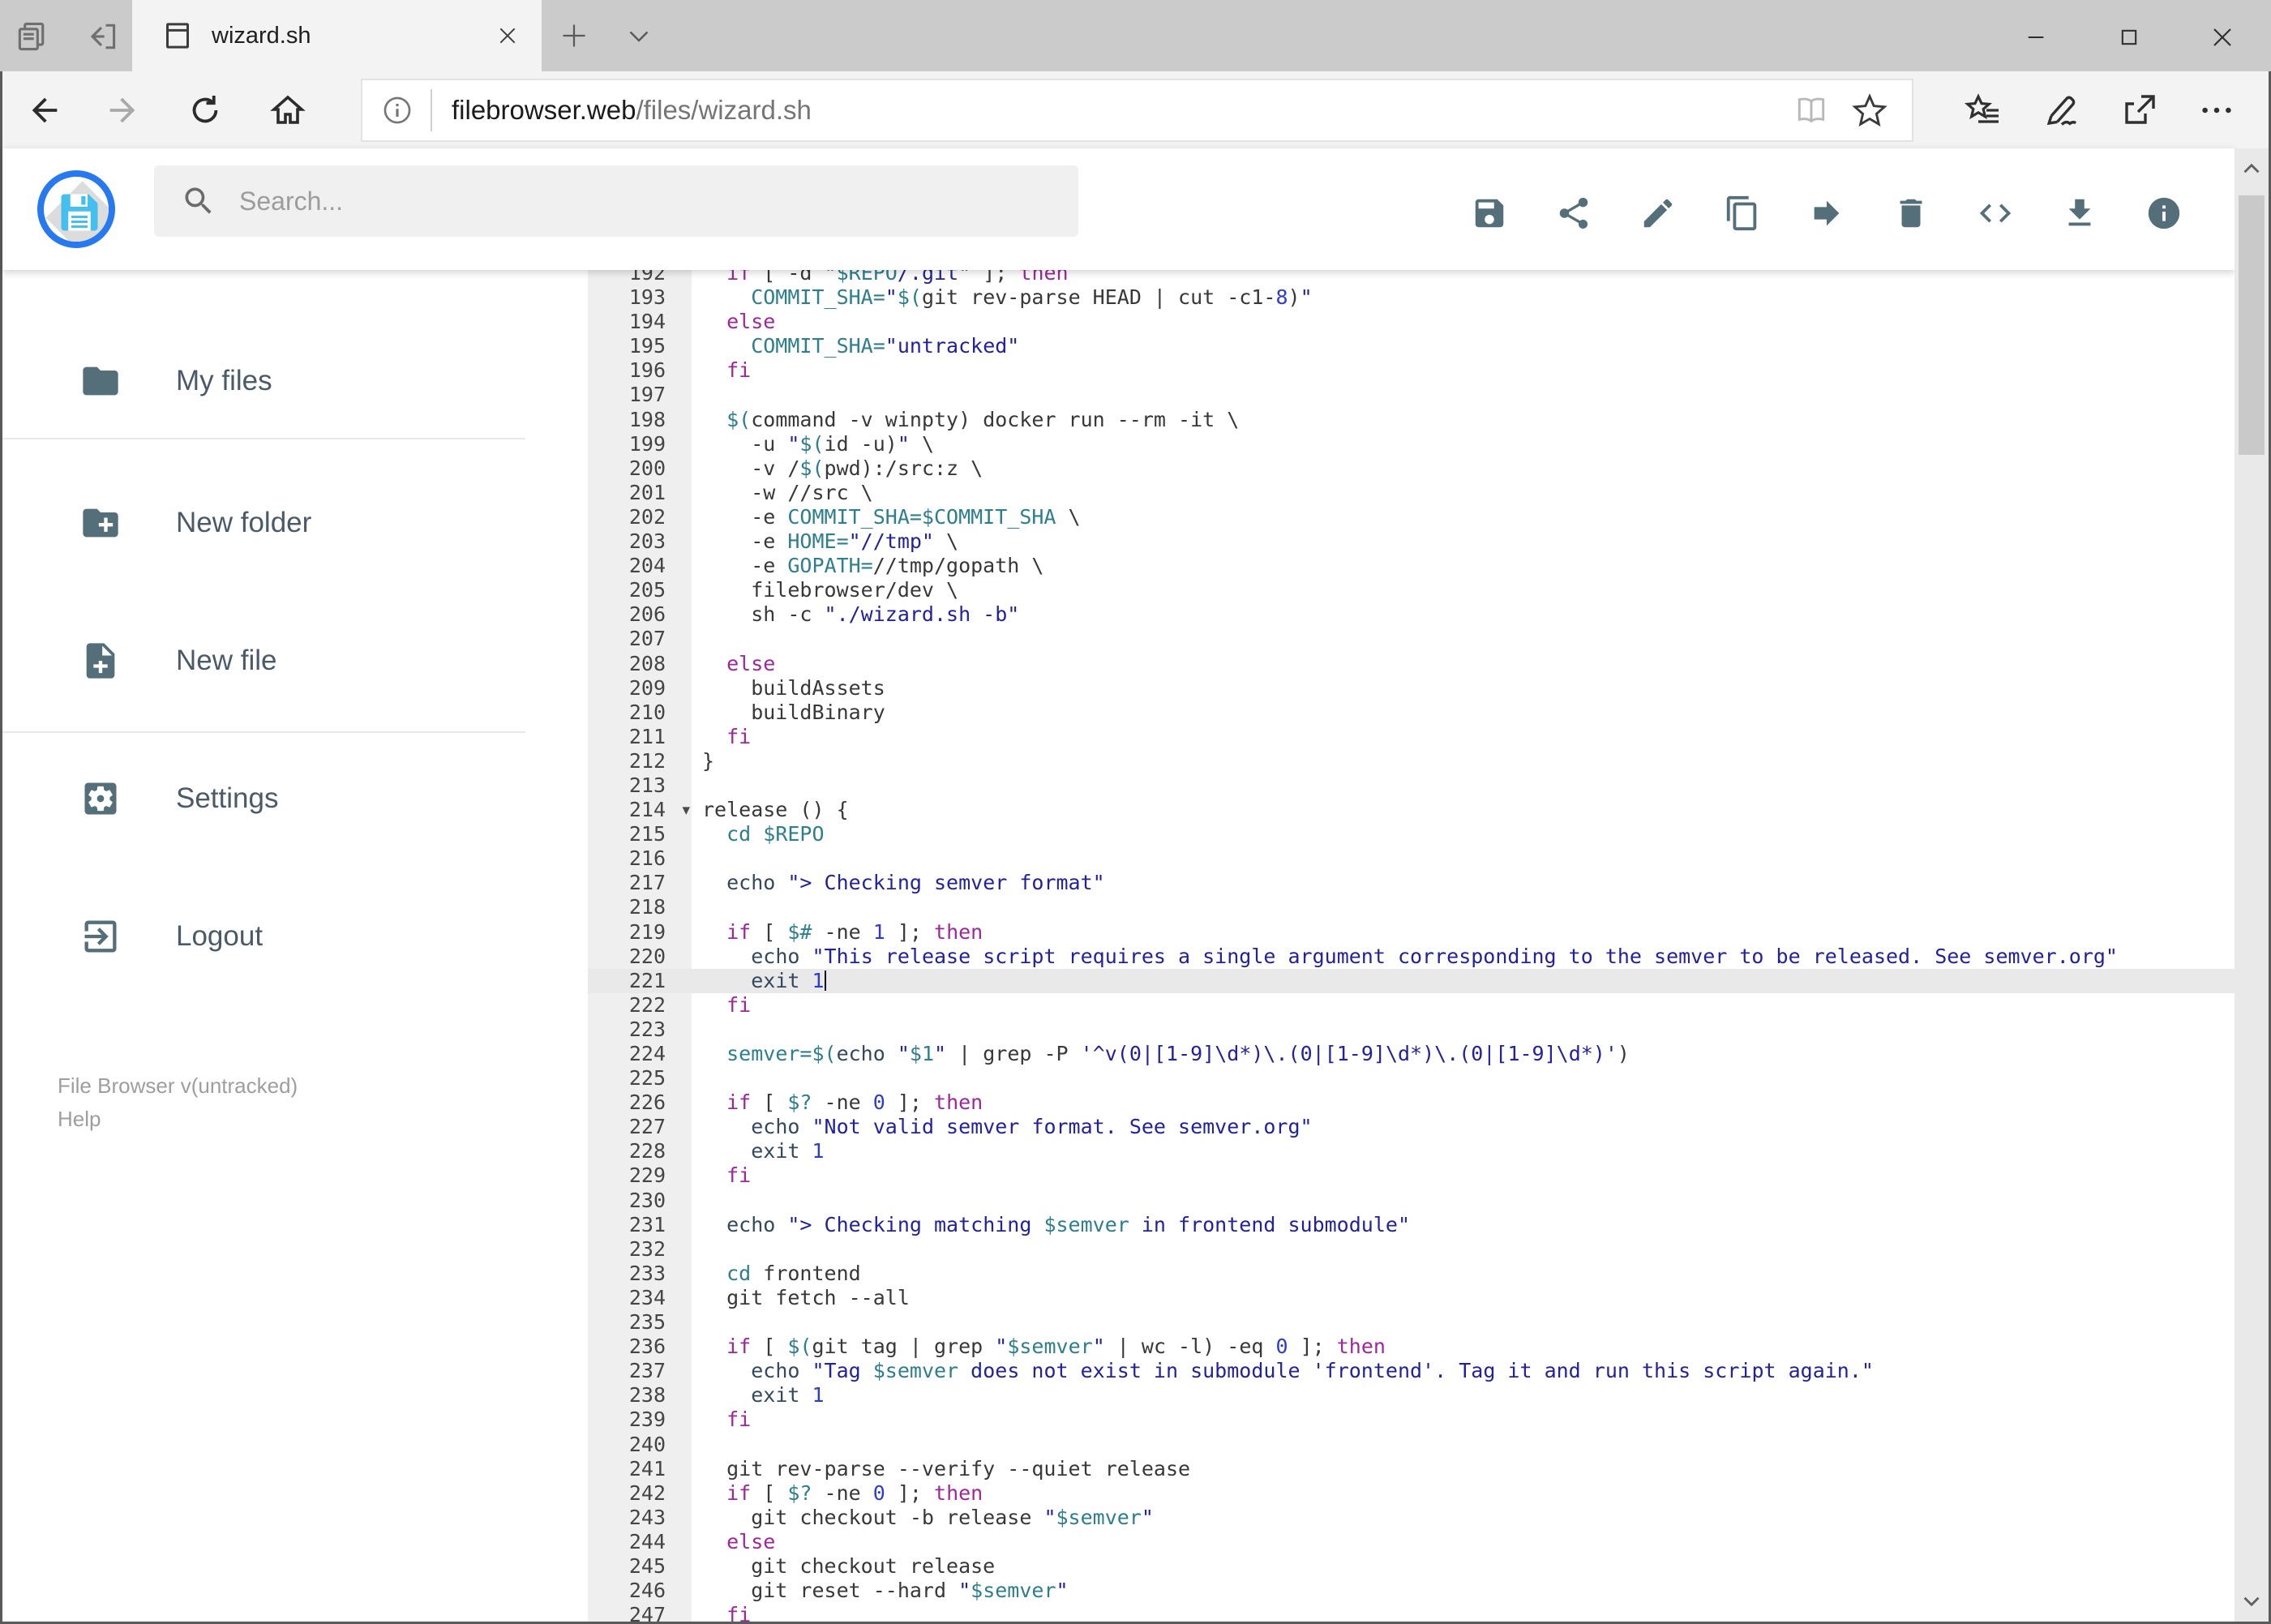 This screenshot has height=1624, width=2271. I want to click on copy-button, so click(1743, 214).